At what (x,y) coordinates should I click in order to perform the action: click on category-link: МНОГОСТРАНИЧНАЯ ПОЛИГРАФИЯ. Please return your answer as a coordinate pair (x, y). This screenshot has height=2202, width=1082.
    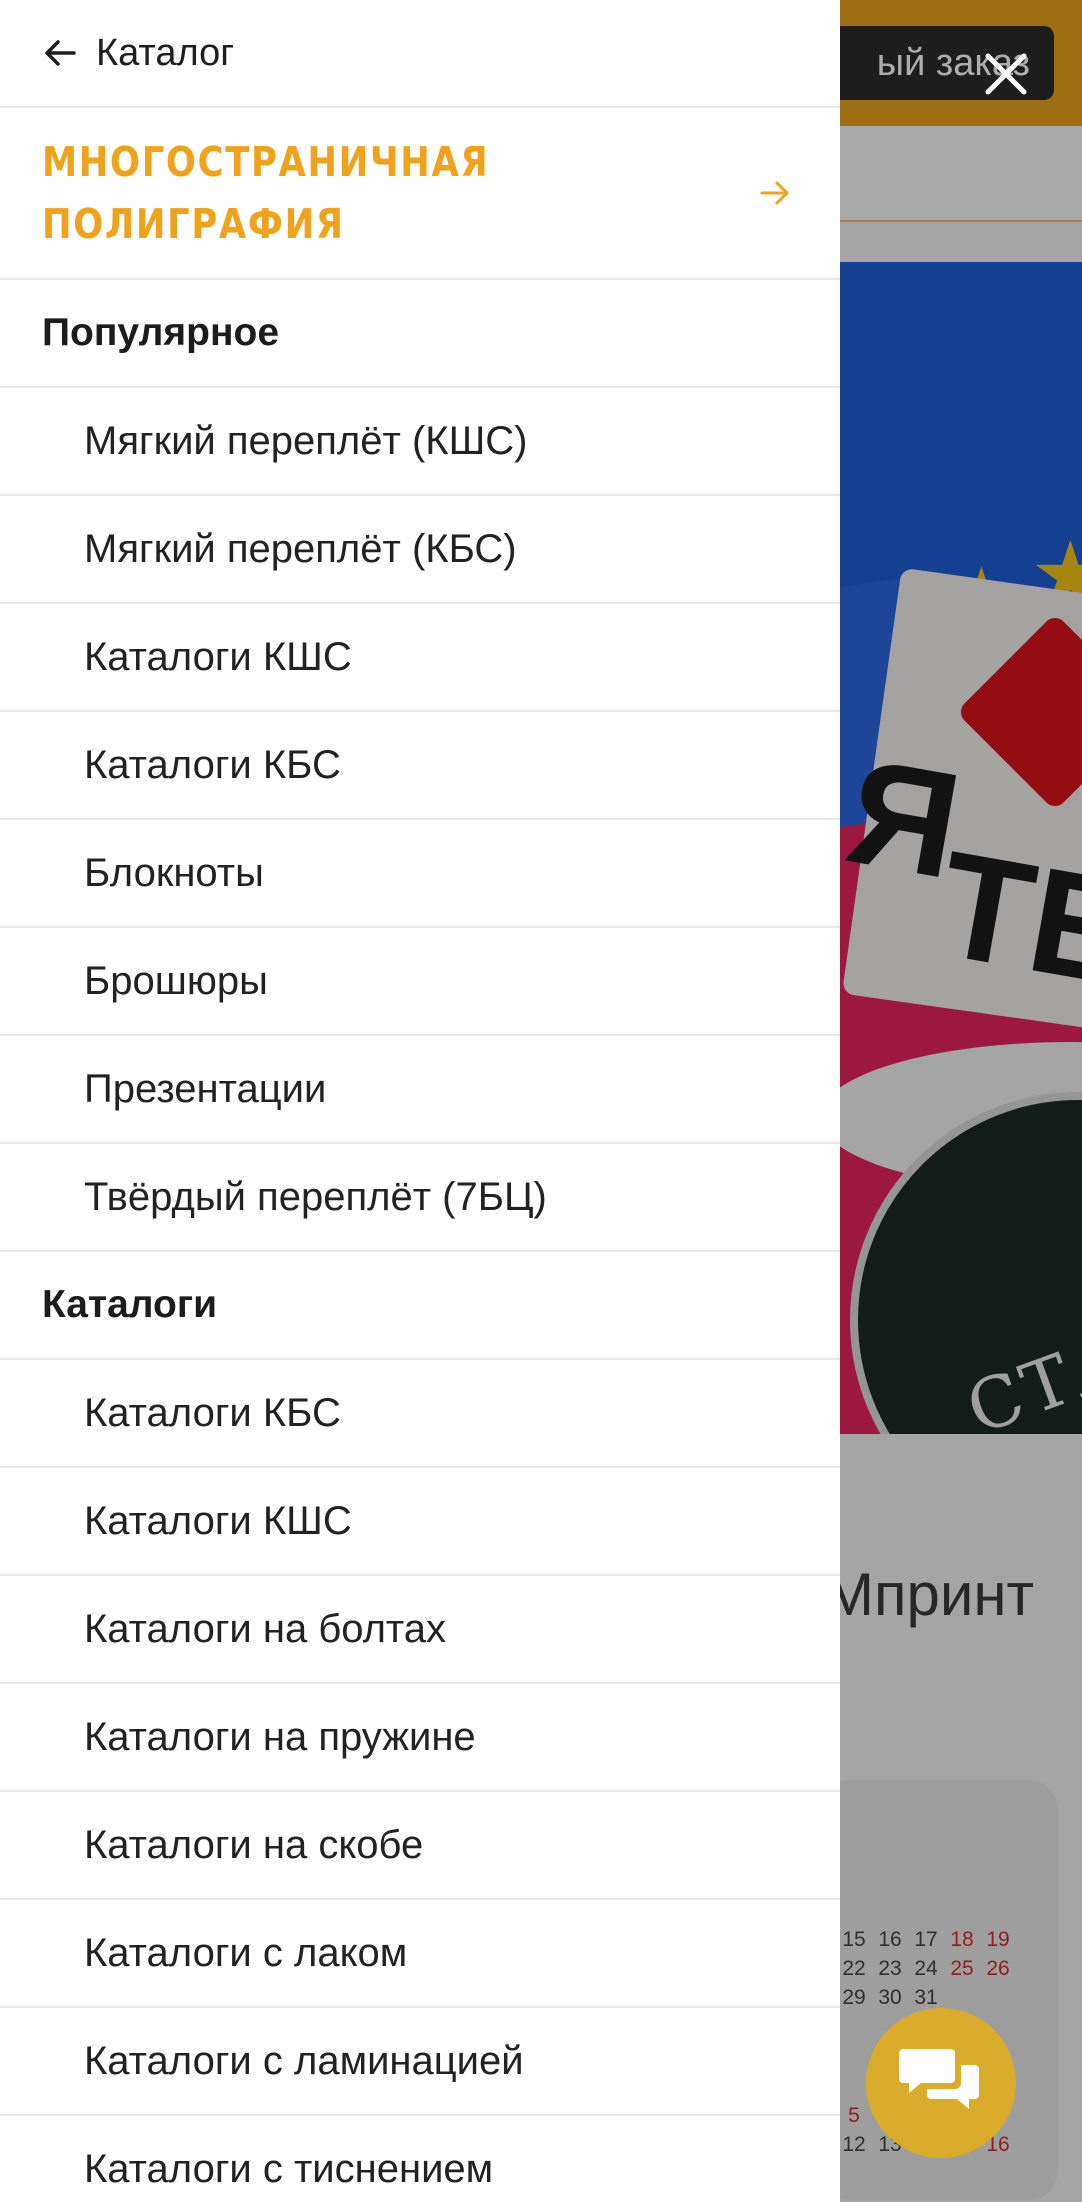
    Looking at the image, I should click on (420, 194).